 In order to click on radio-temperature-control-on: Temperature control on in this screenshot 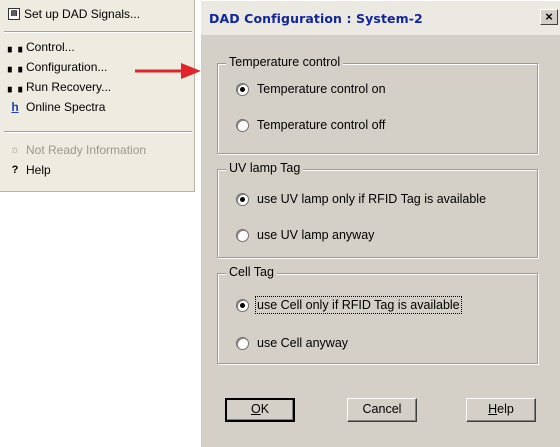, I will do `click(311, 89)`.